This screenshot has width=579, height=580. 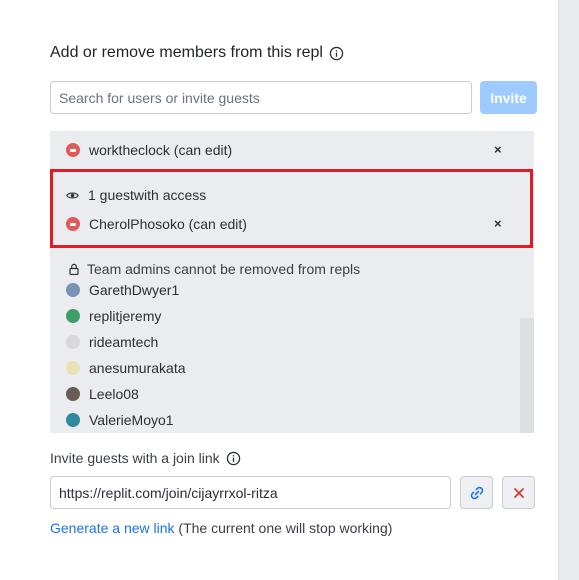 I want to click on search-row: Invite, so click(x=293, y=97).